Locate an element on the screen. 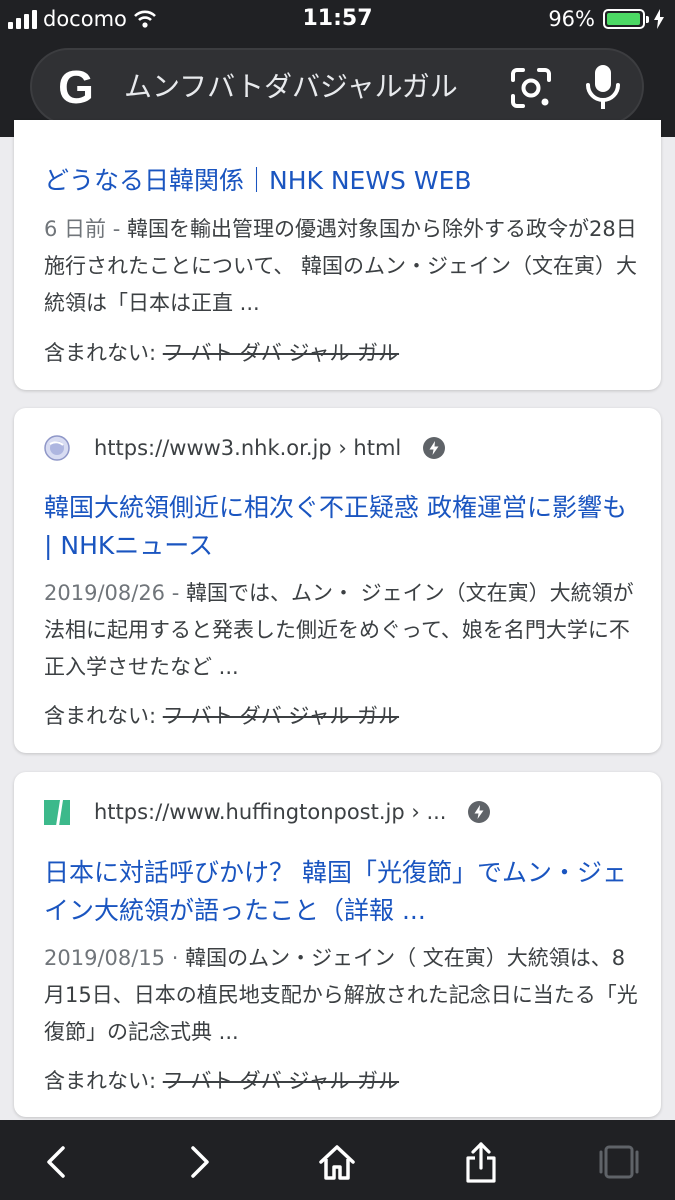 This screenshot has width=675, height=1200. result-date: 6 日前 is located at coordinates (75, 229).